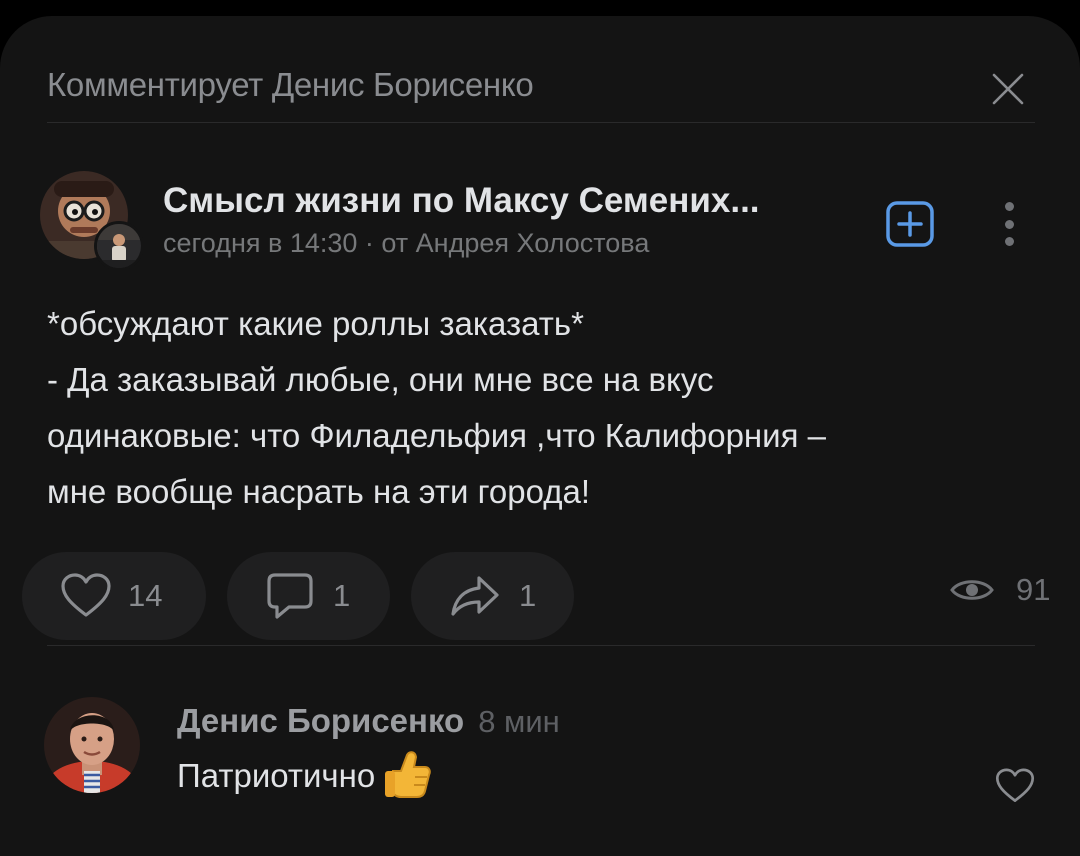 The height and width of the screenshot is (856, 1080). I want to click on share-count: 1, so click(528, 595).